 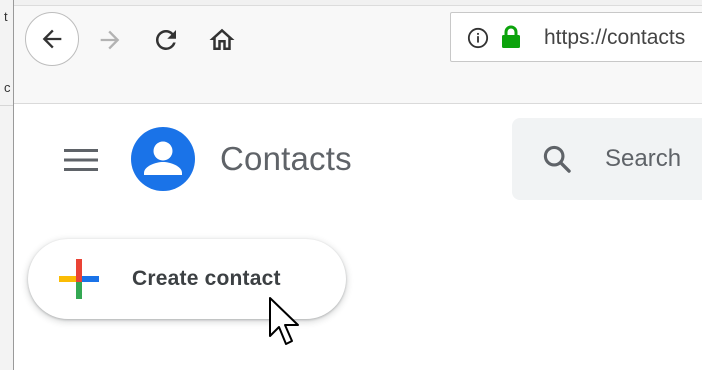 What do you see at coordinates (7, 185) in the screenshot?
I see `window-edge: t c` at bounding box center [7, 185].